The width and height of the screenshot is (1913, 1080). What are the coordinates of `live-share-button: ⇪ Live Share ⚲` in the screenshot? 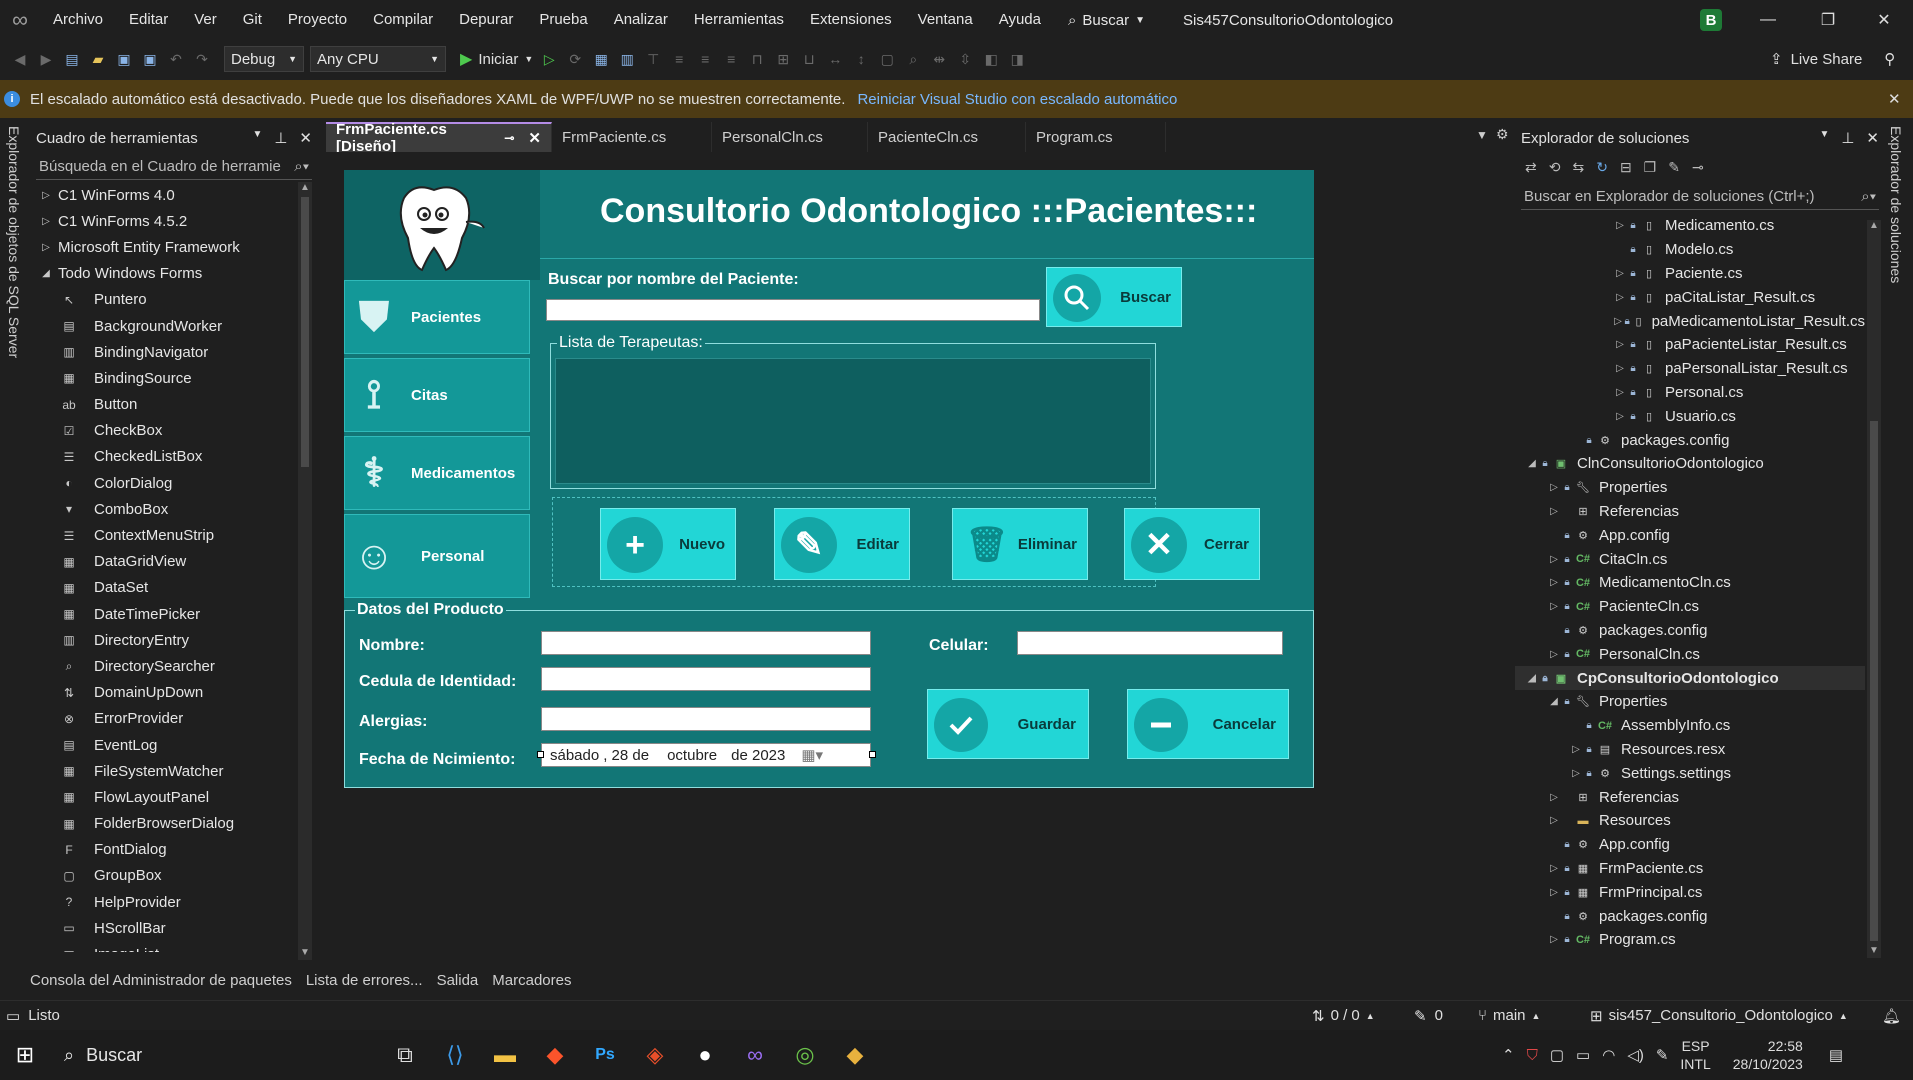 It's located at (1832, 59).